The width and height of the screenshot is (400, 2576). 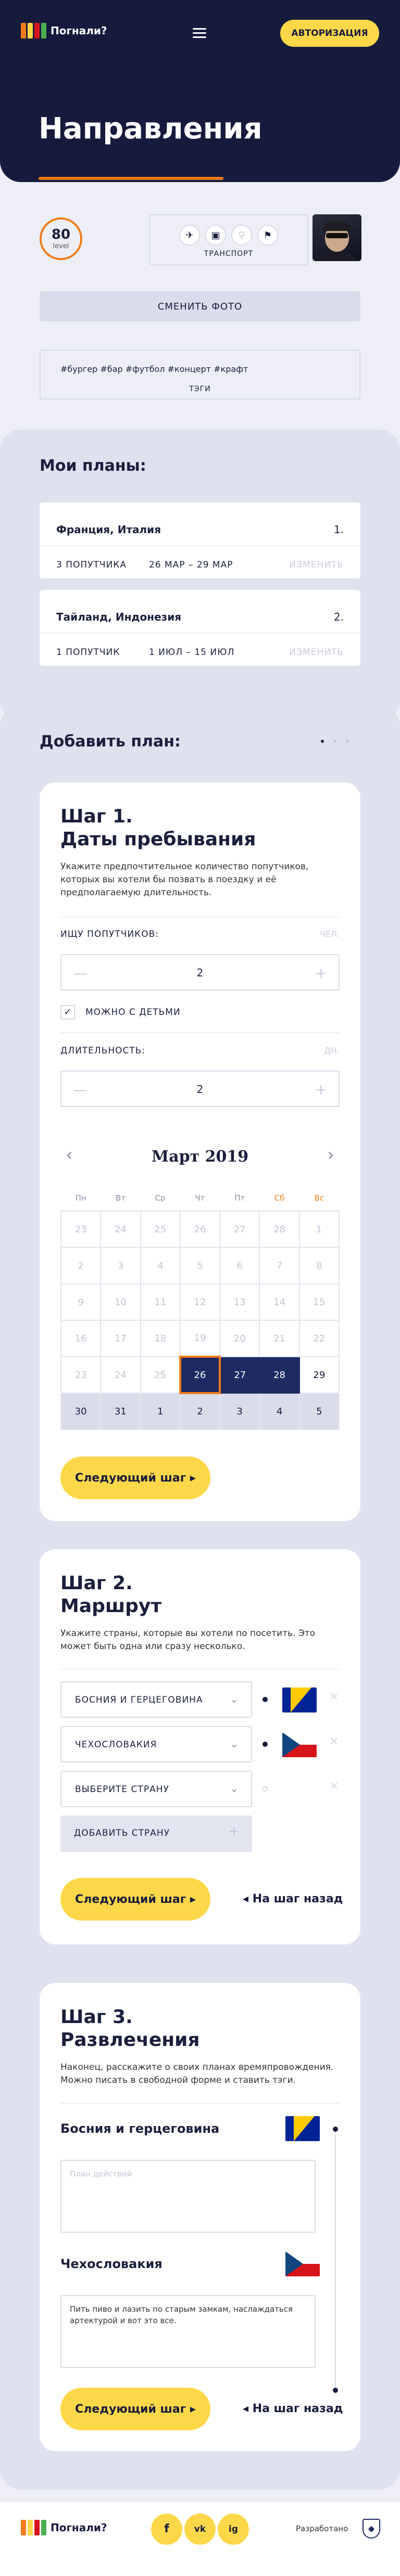 I want to click on calendar-day: 11, so click(x=160, y=1302).